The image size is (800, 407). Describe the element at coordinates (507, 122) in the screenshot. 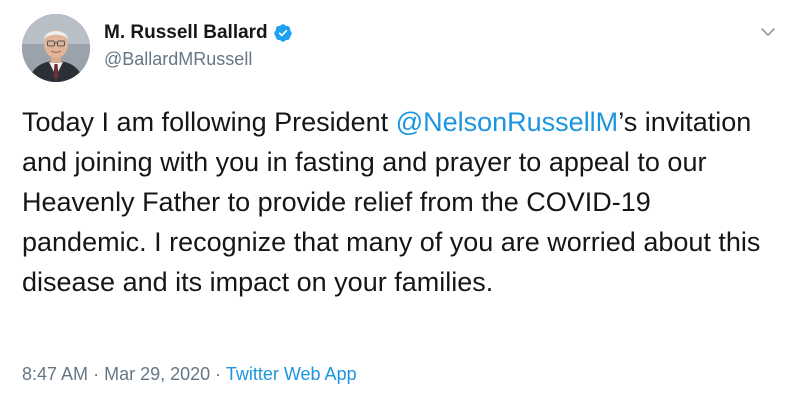

I see `mention-link: @NelsonRussellM` at that location.